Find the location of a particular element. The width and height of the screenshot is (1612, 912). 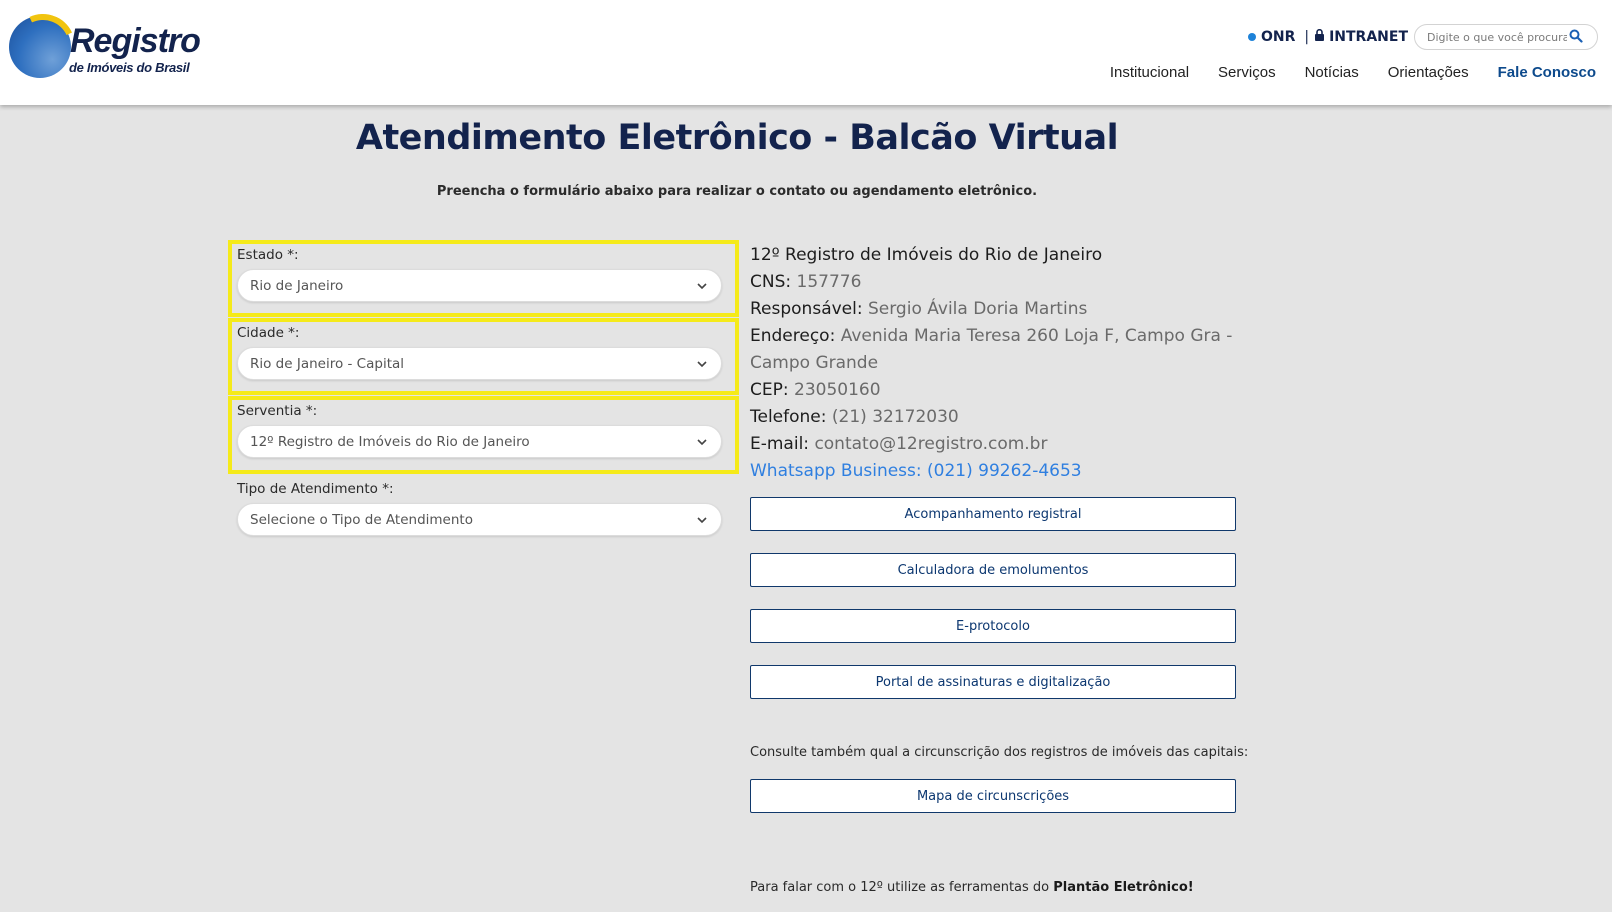

cidade-field: Cidade *: Rio de Janeiro - Capital is located at coordinates (483, 356).